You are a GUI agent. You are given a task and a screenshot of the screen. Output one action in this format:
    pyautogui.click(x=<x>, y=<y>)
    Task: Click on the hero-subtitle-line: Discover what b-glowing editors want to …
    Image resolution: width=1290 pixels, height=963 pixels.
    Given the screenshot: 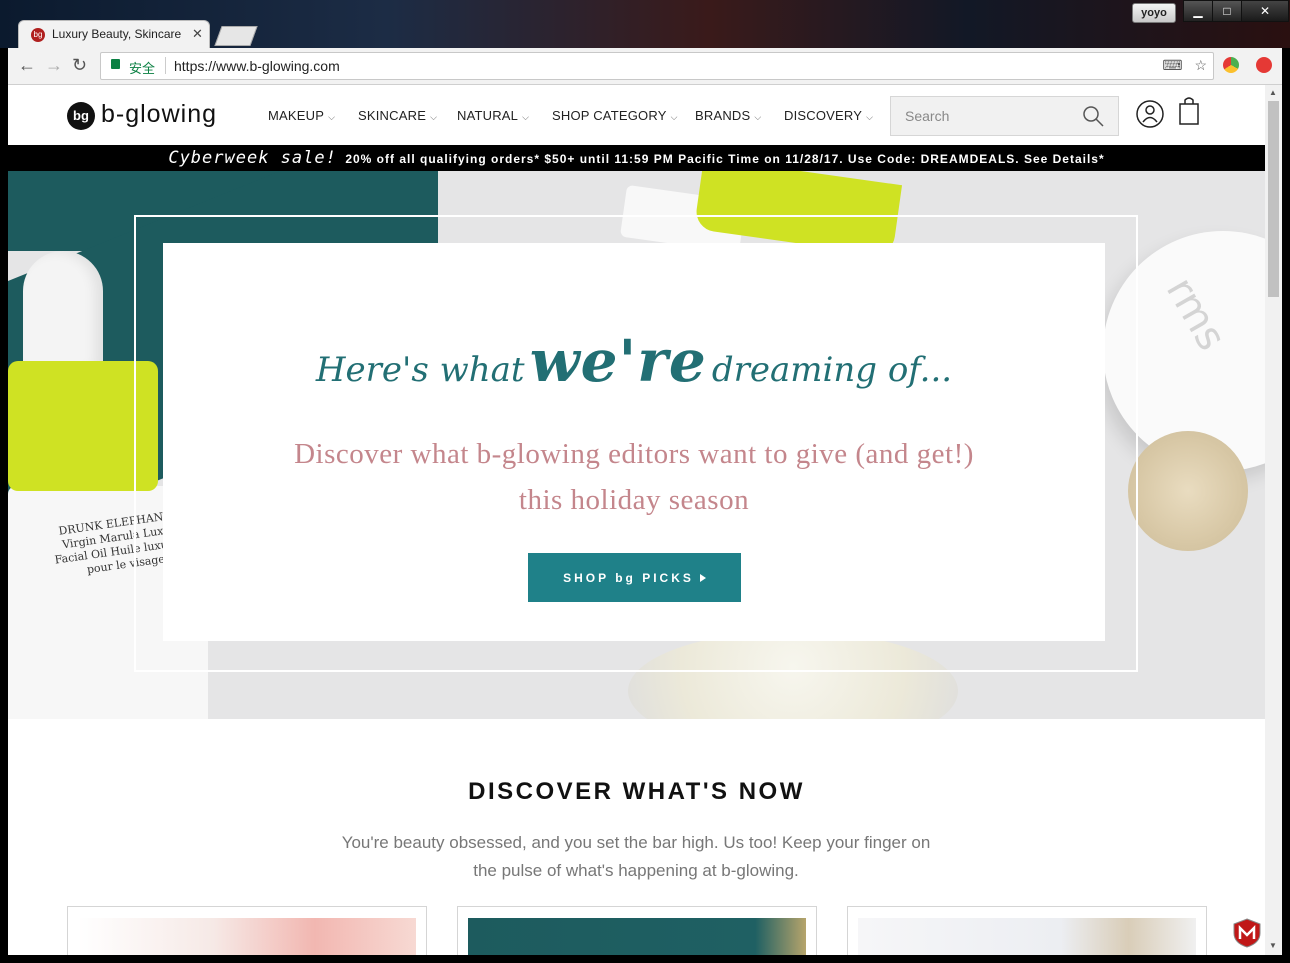 What is the action you would take?
    pyautogui.click(x=634, y=454)
    